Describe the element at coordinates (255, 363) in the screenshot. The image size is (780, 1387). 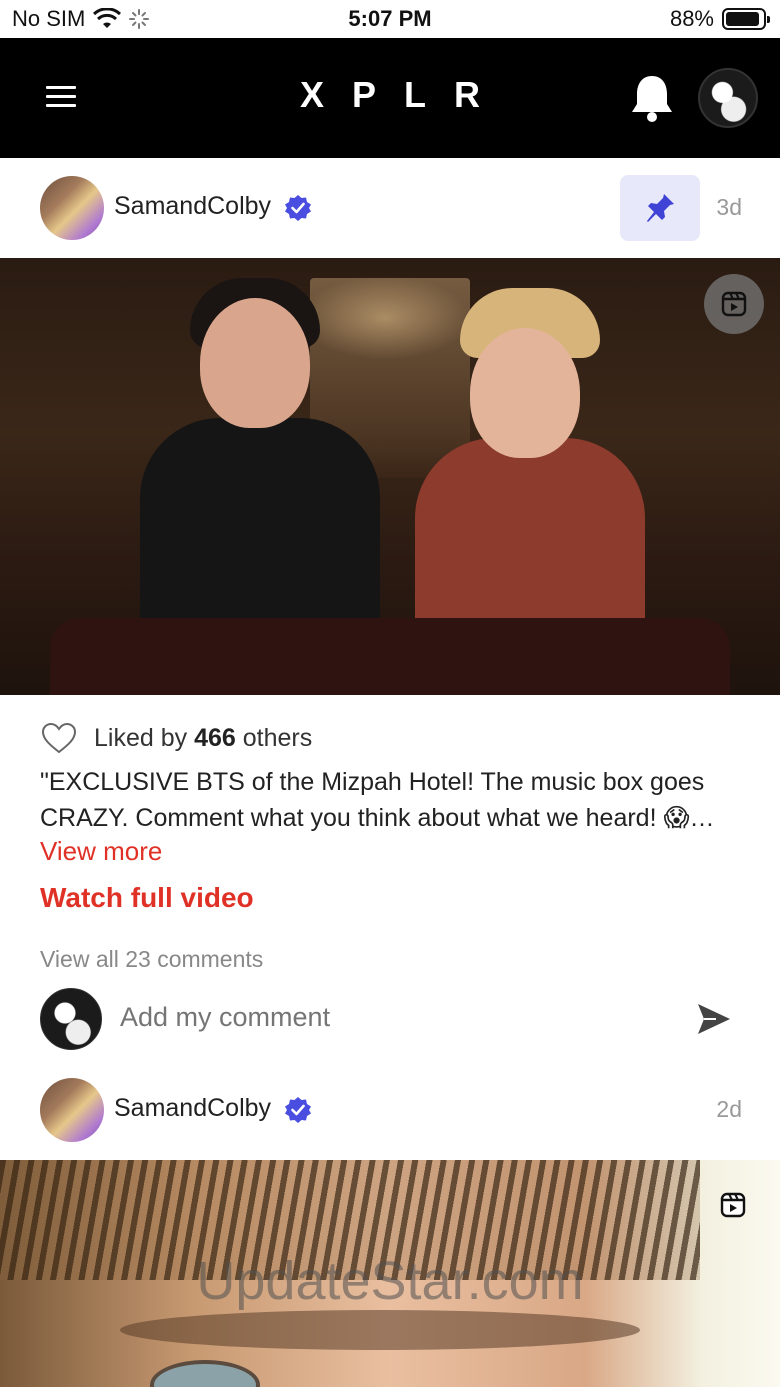
I see `person-left-head` at that location.